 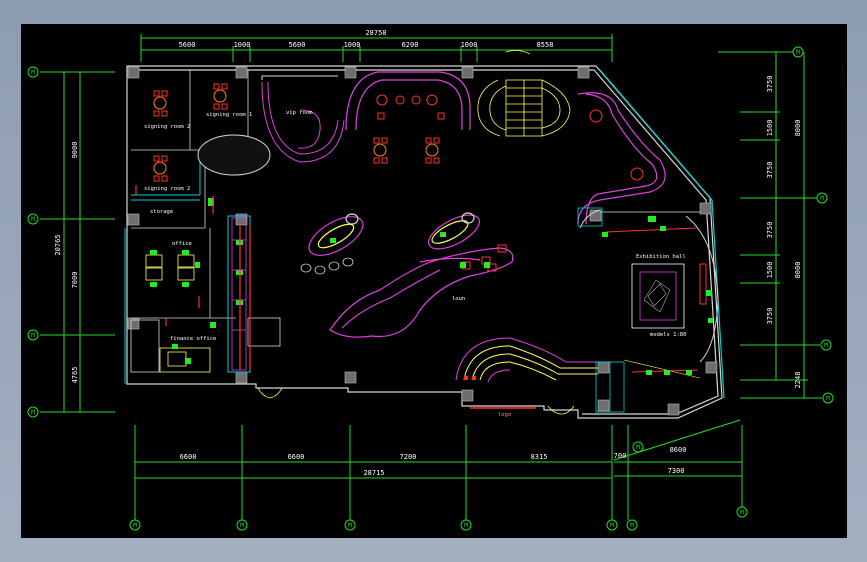 I want to click on signing-tables, so click(x=296, y=132).